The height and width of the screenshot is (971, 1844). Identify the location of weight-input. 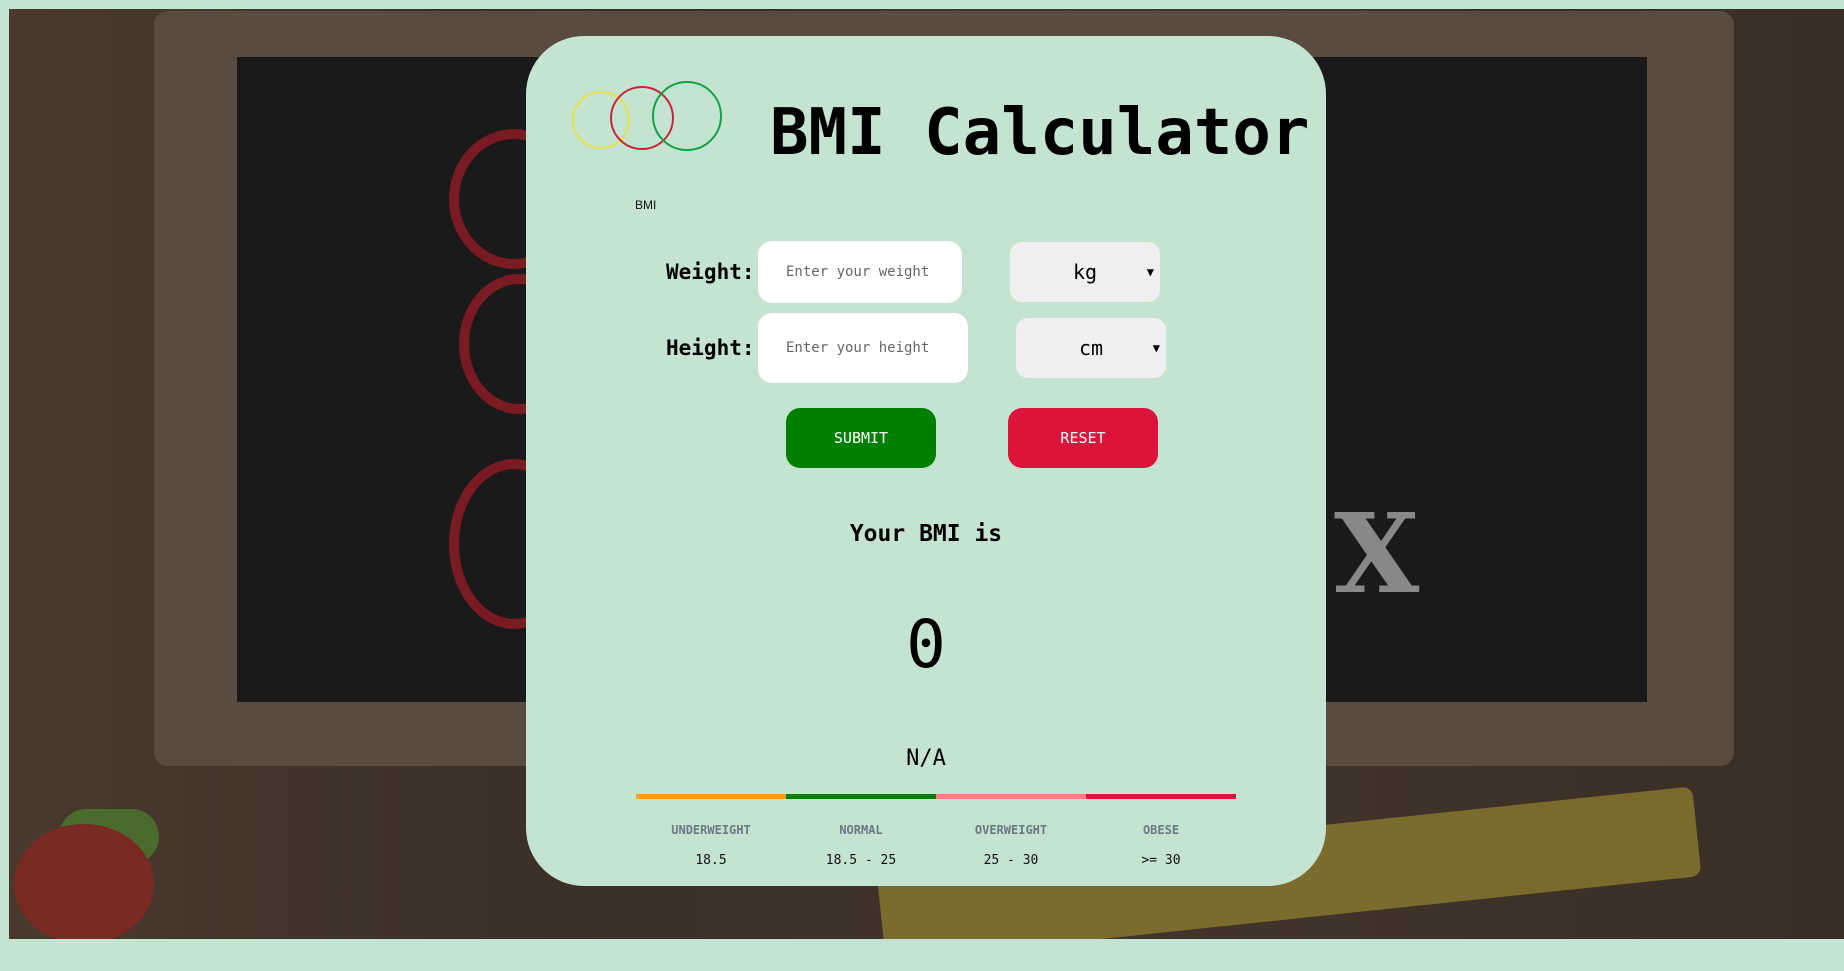
(860, 272).